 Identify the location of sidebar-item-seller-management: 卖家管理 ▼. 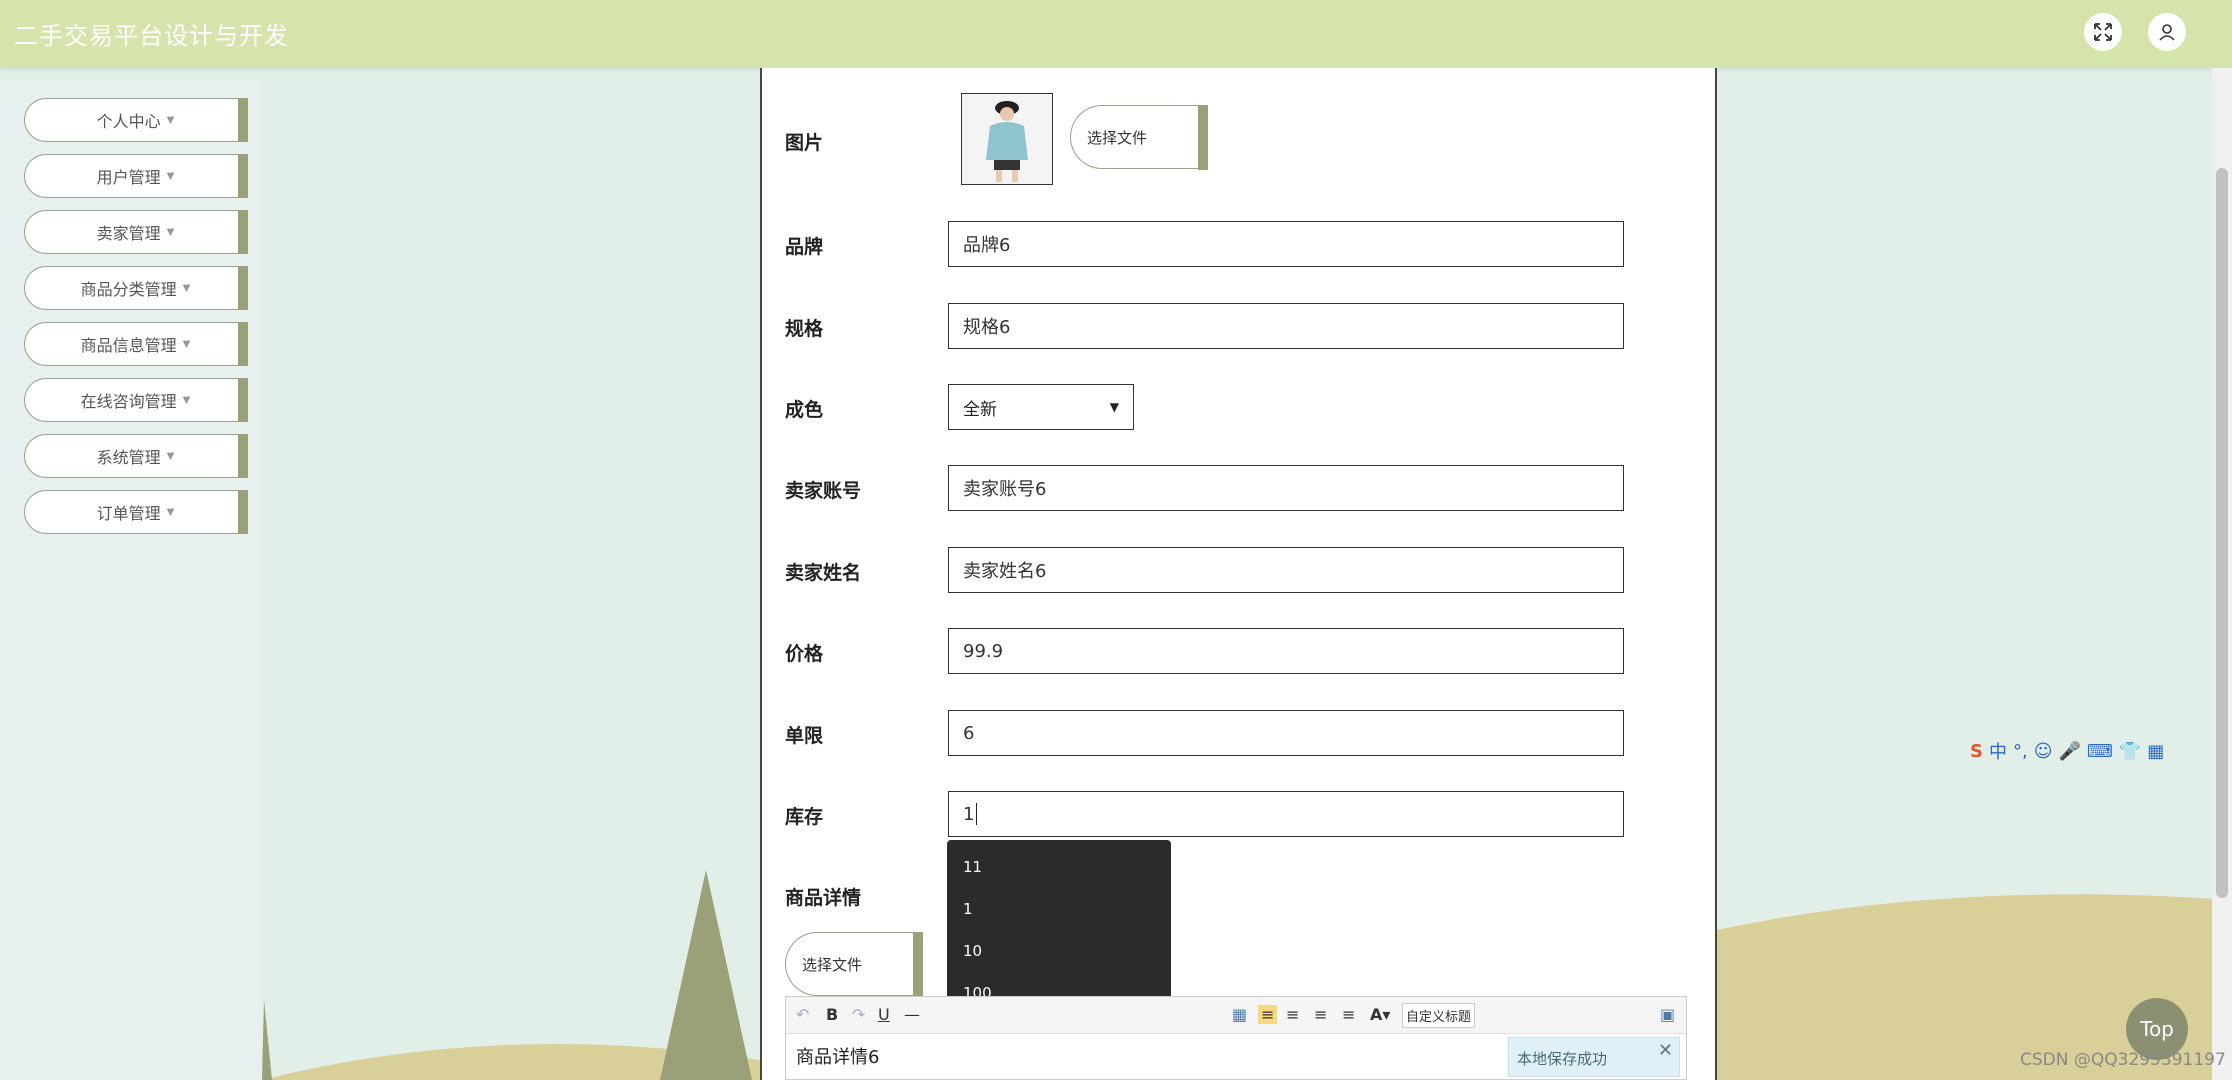
(136, 232).